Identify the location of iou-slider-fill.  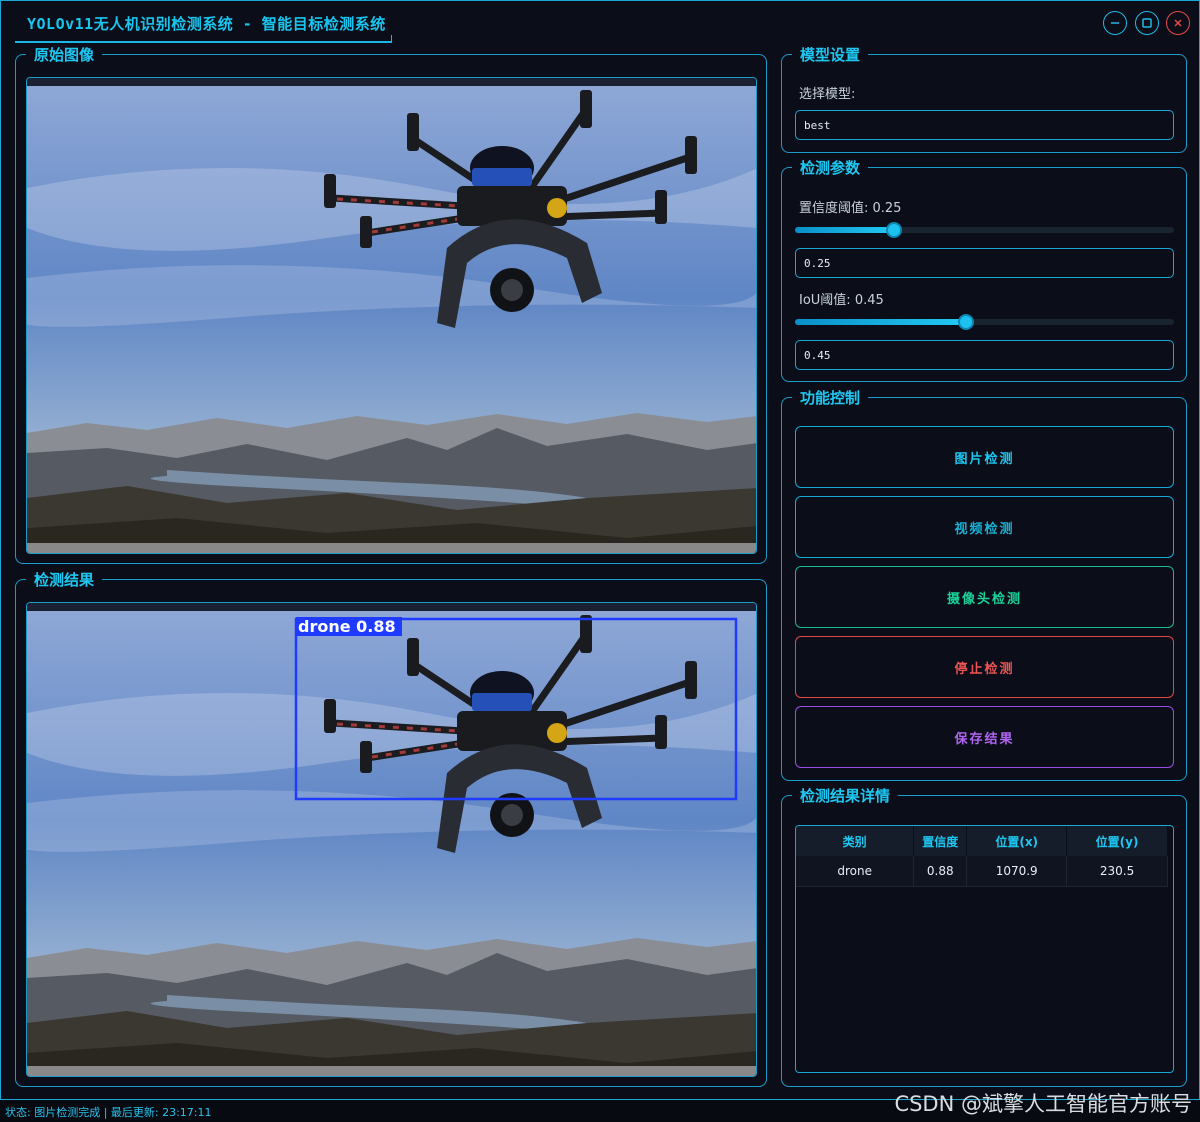
(880, 322).